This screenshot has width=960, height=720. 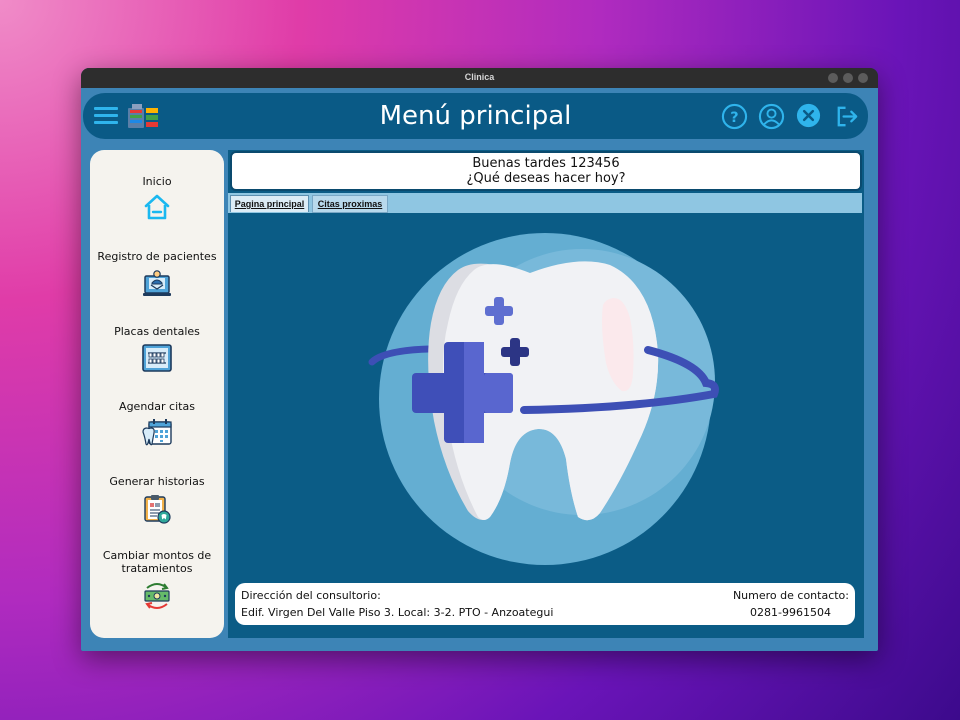 What do you see at coordinates (269, 203) in the screenshot?
I see `tab-pagina-principal: Pagina principal` at bounding box center [269, 203].